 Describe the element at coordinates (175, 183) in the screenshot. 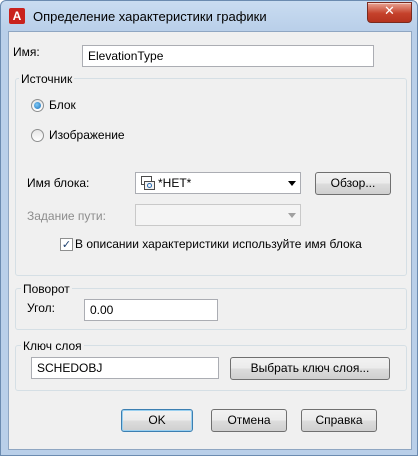

I see `block-name-value: *НЕТ*` at that location.